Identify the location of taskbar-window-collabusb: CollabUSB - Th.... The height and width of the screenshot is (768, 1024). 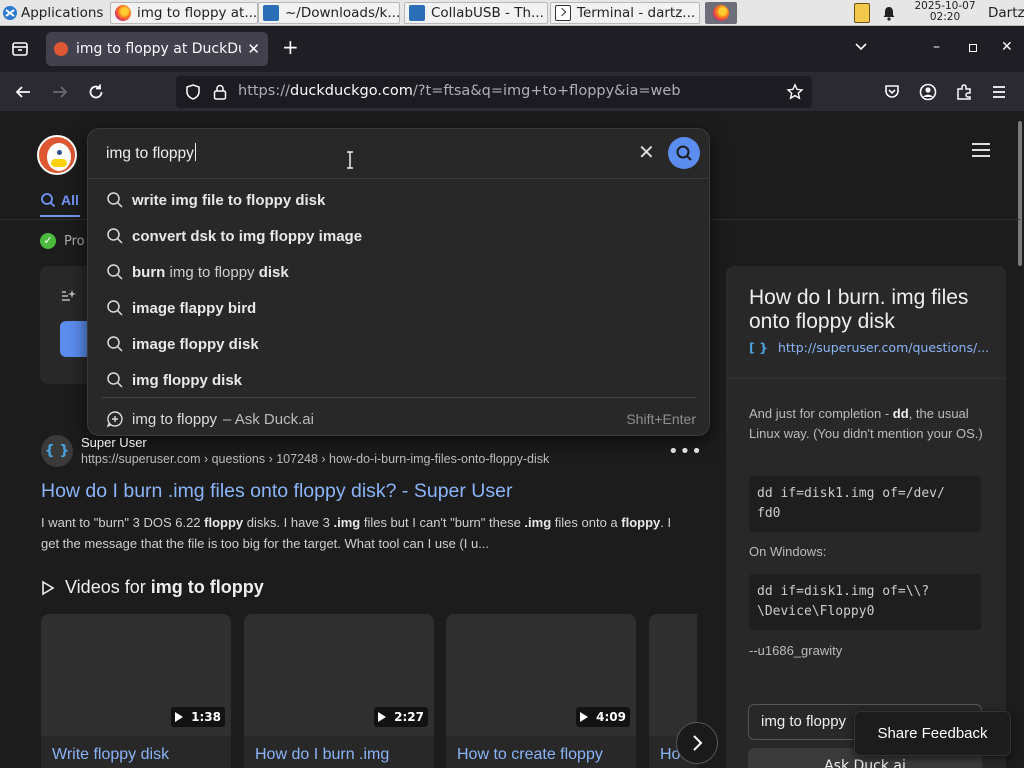
(476, 13).